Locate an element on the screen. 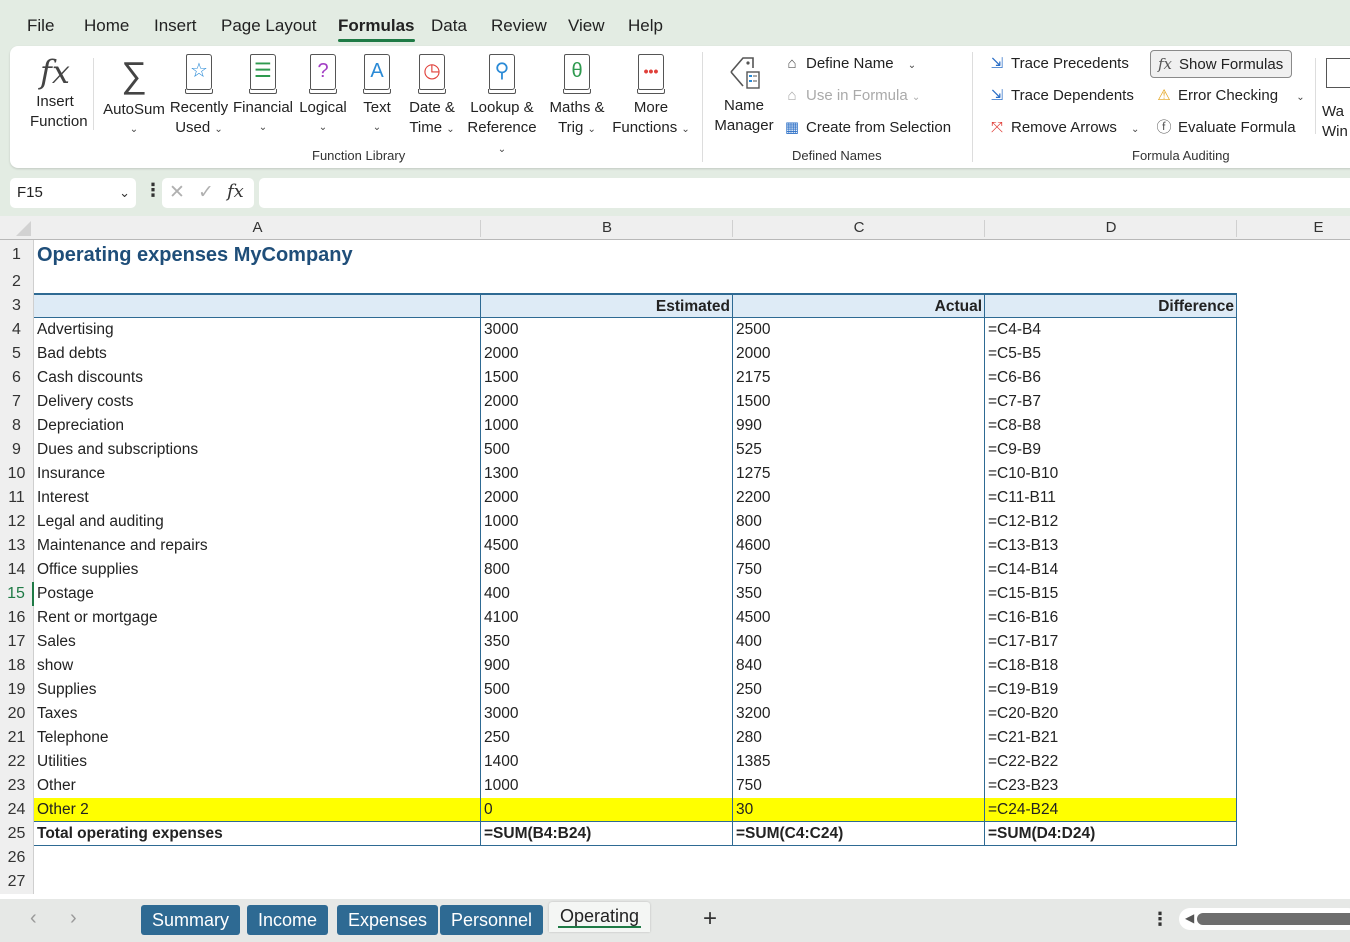 The image size is (1350, 942). name-manager-button: Name Manager is located at coordinates (744, 94).